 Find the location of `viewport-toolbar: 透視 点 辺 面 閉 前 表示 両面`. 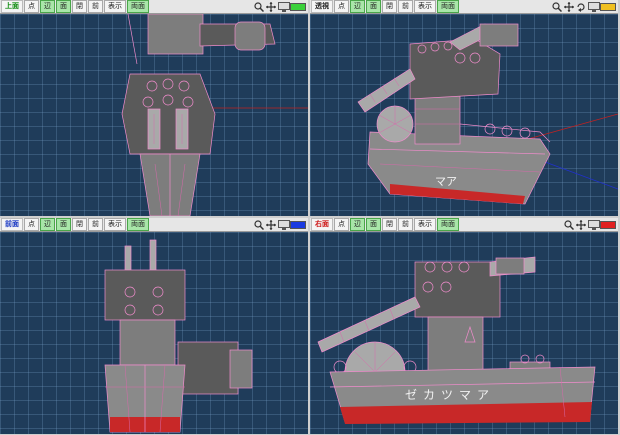

viewport-toolbar: 透視 点 辺 面 閉 前 表示 両面 is located at coordinates (464, 7).